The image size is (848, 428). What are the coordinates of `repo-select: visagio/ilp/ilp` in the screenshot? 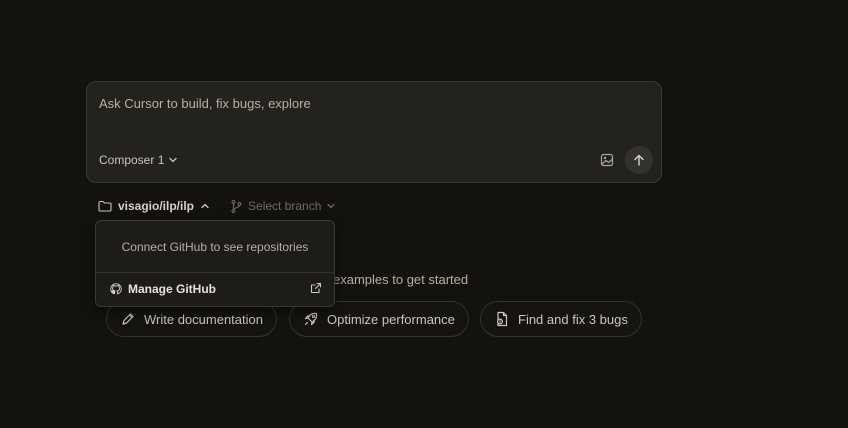 It's located at (154, 206).